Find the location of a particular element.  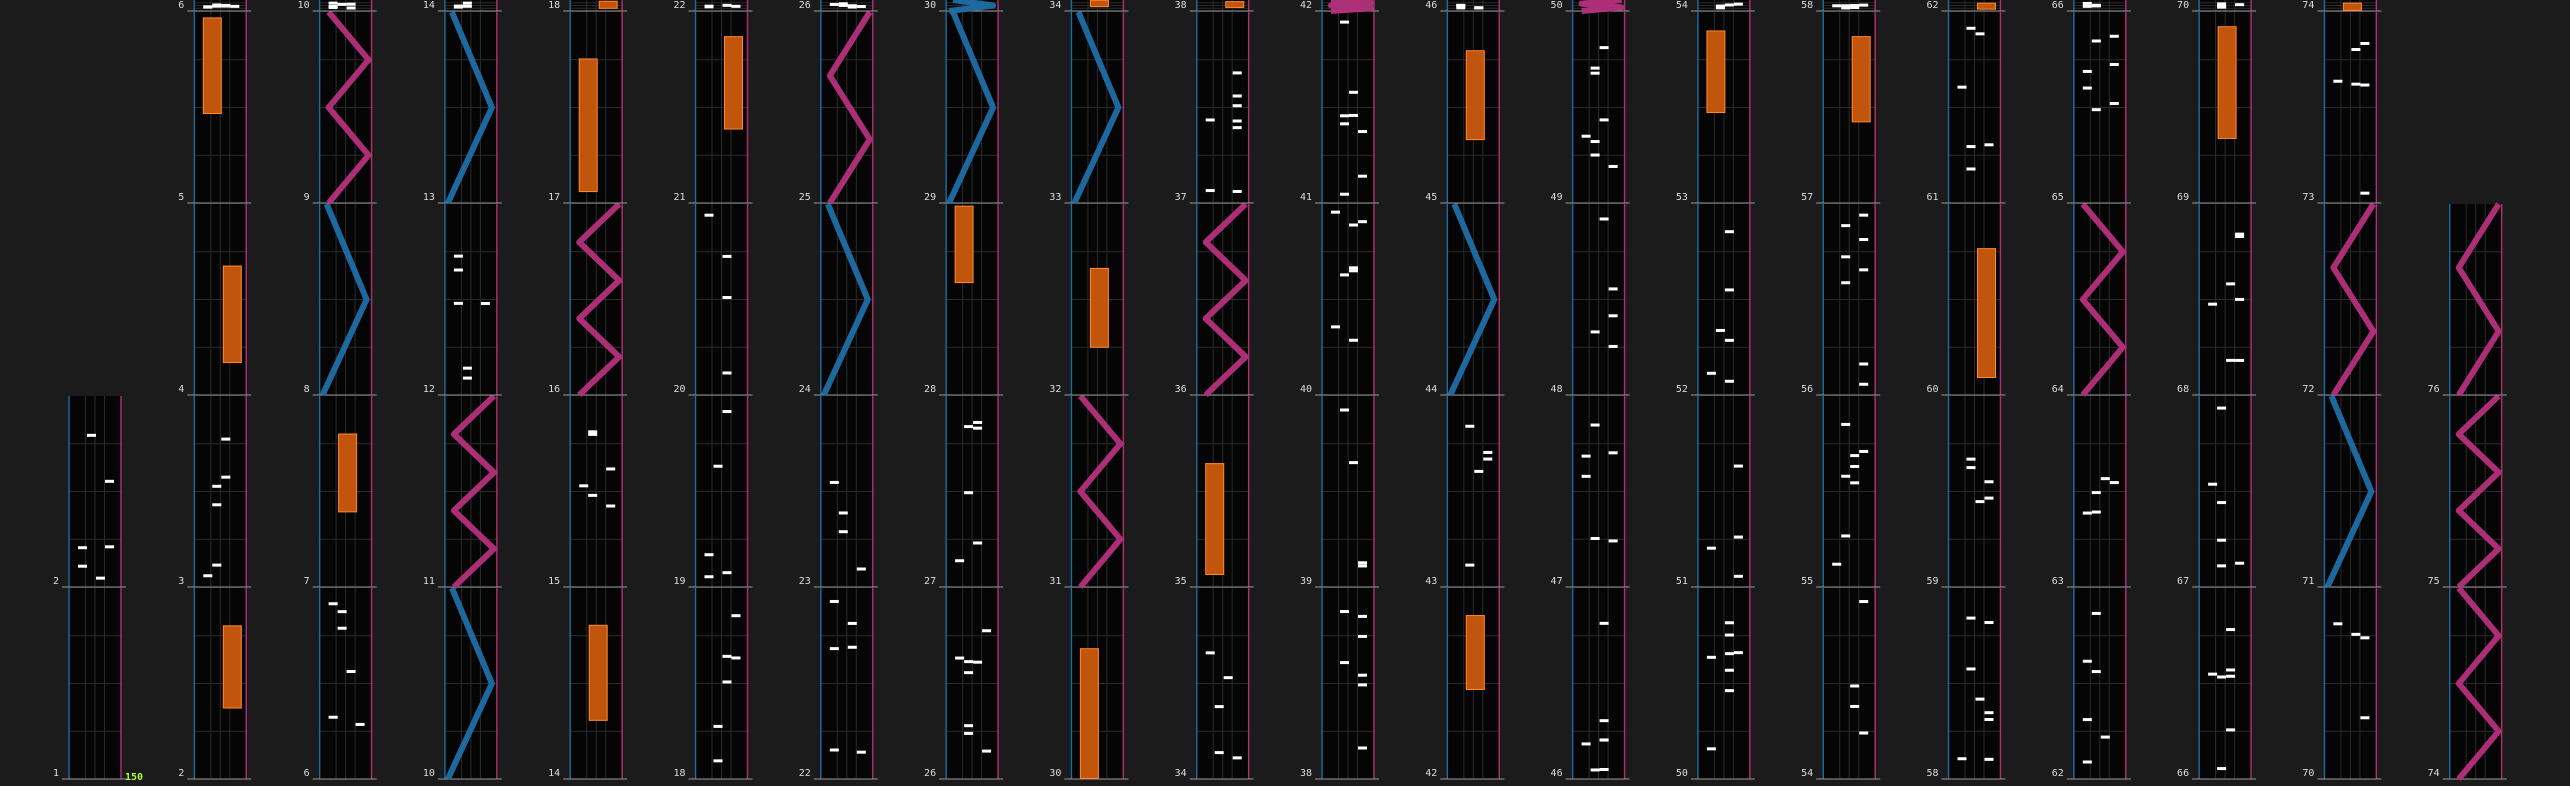

measure-number: 37 is located at coordinates (1181, 197).